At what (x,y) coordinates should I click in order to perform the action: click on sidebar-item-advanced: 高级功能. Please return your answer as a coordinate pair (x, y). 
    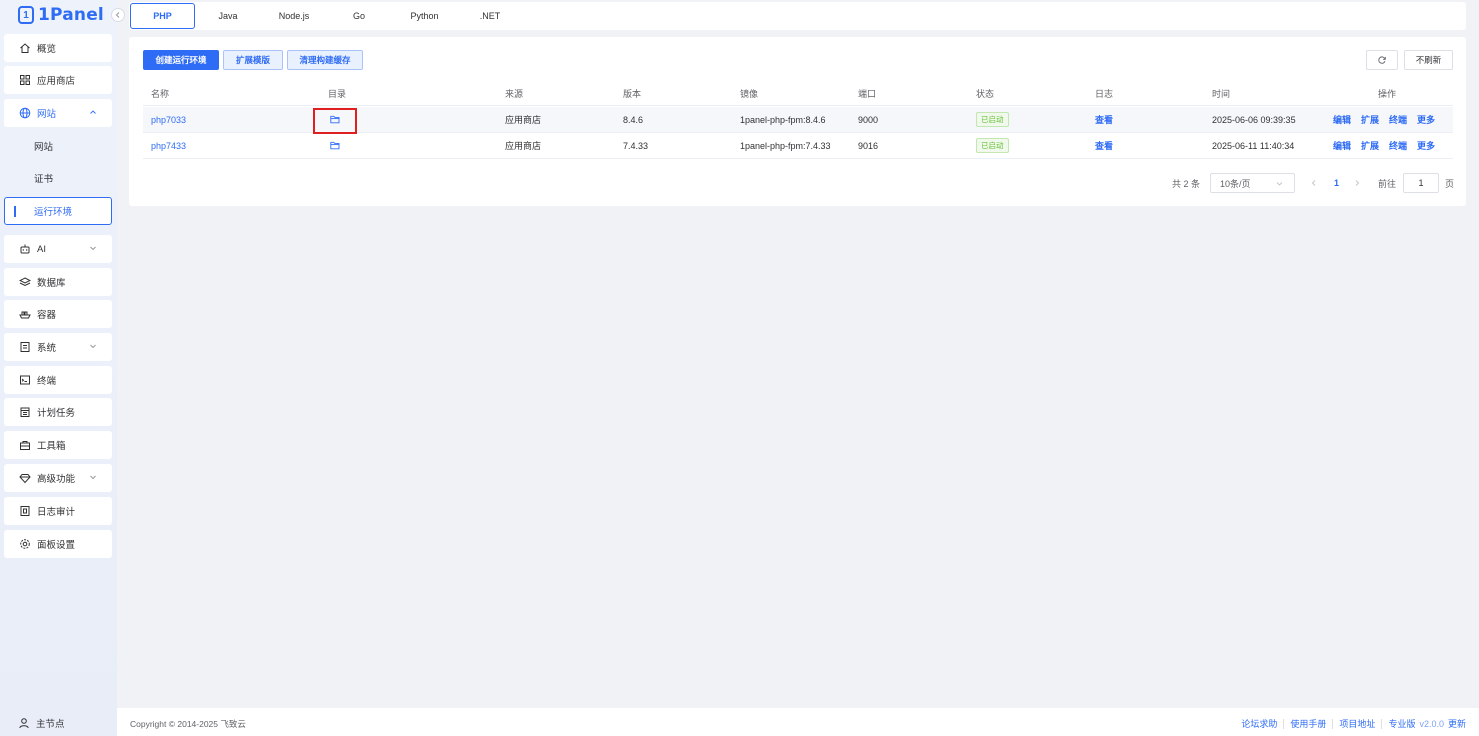
    Looking at the image, I should click on (58, 478).